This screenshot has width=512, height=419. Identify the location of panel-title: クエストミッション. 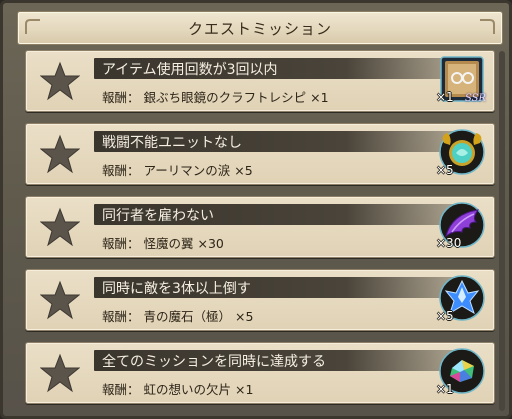
(259, 29).